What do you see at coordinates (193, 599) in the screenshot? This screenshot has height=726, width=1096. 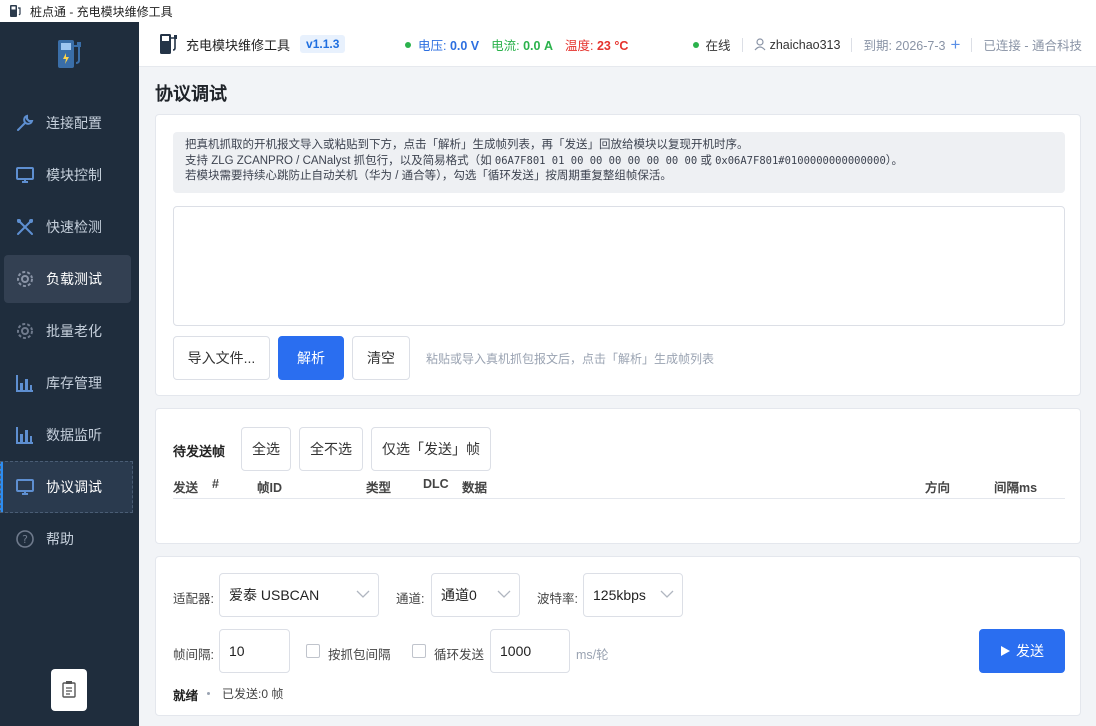 I see `adapter-label: 适配器:` at bounding box center [193, 599].